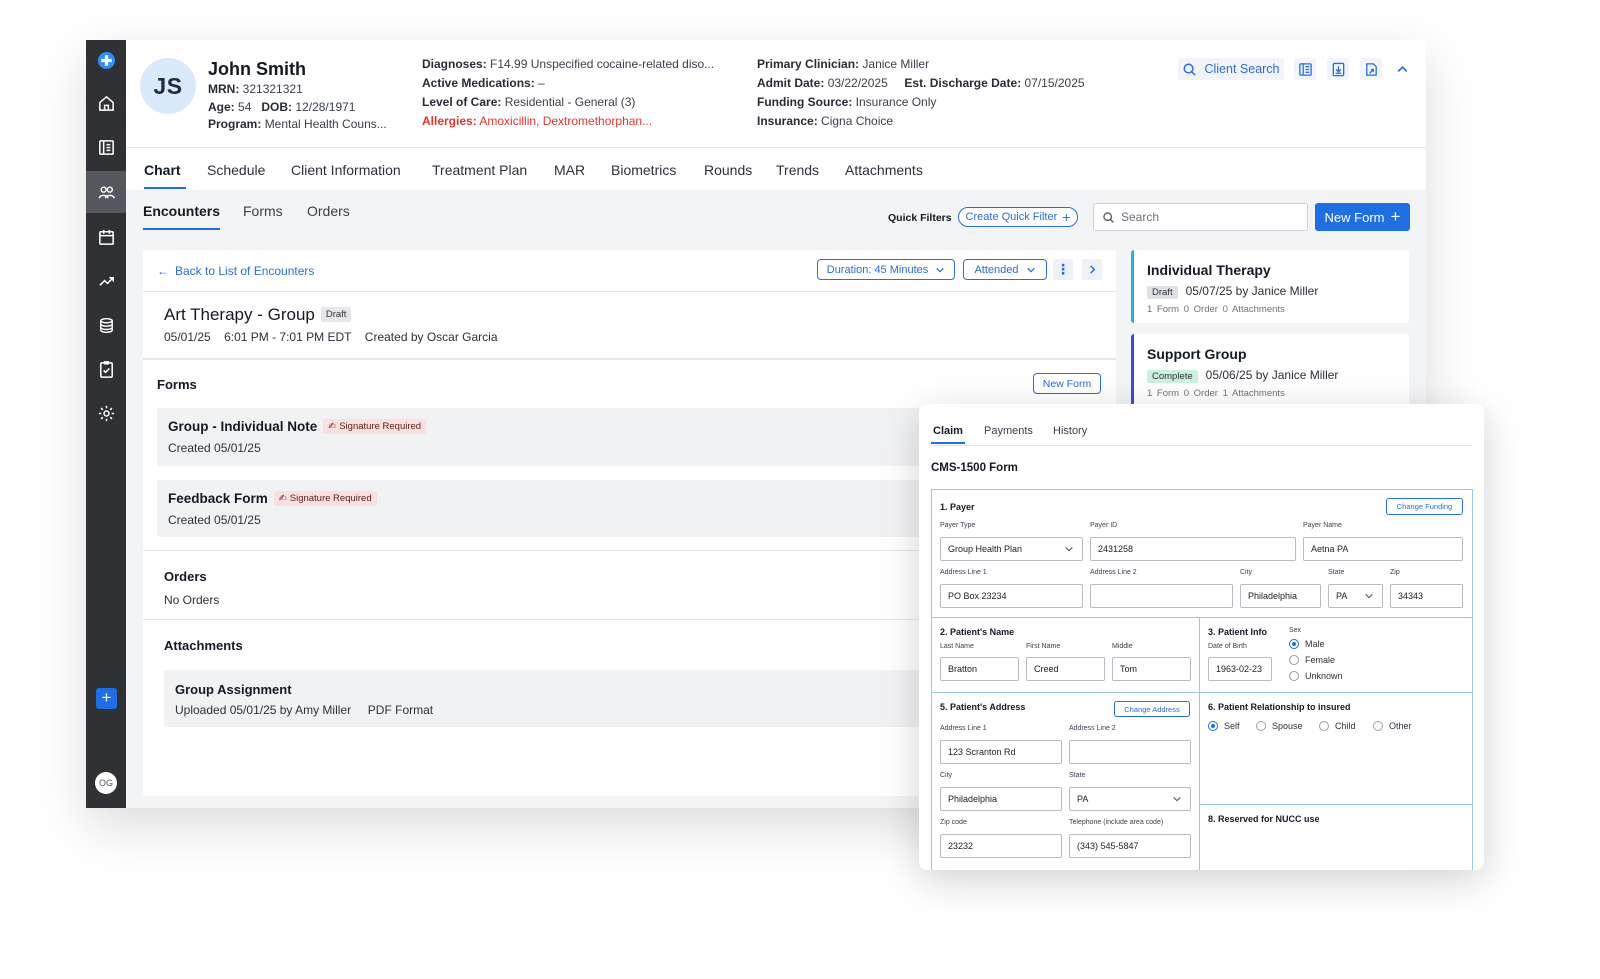  What do you see at coordinates (1092, 728) in the screenshot?
I see `patient-address2-label: Address Line 2` at bounding box center [1092, 728].